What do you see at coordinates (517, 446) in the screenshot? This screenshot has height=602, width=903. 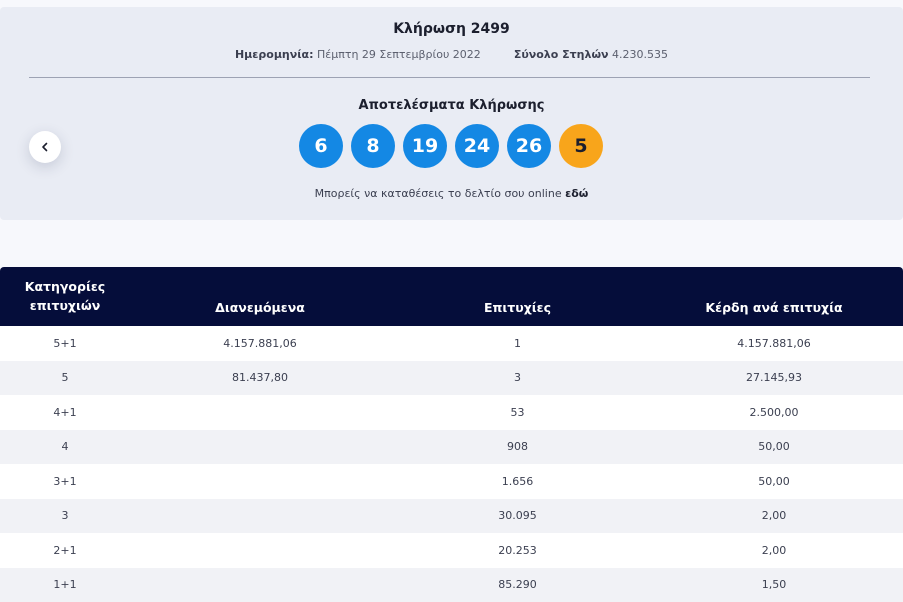 I see `cell-winners: 908` at bounding box center [517, 446].